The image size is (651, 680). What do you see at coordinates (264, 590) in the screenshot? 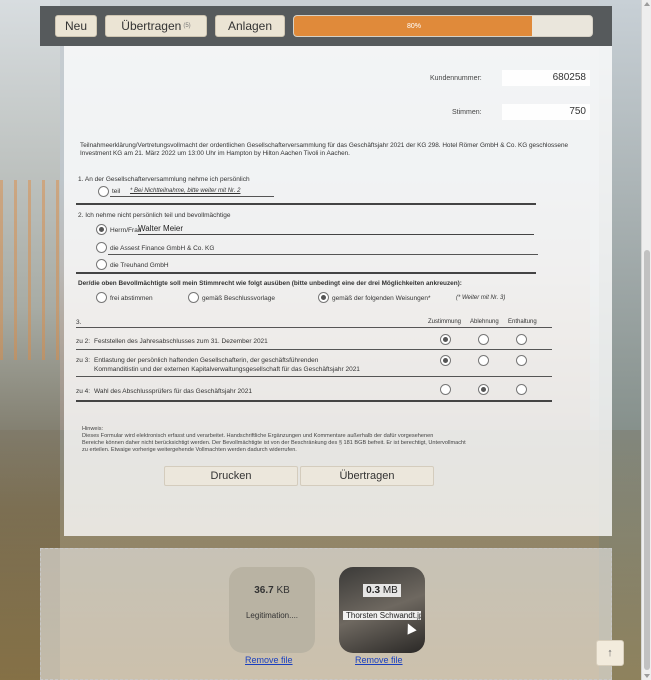
I see `file-size-number: 36.7` at bounding box center [264, 590].